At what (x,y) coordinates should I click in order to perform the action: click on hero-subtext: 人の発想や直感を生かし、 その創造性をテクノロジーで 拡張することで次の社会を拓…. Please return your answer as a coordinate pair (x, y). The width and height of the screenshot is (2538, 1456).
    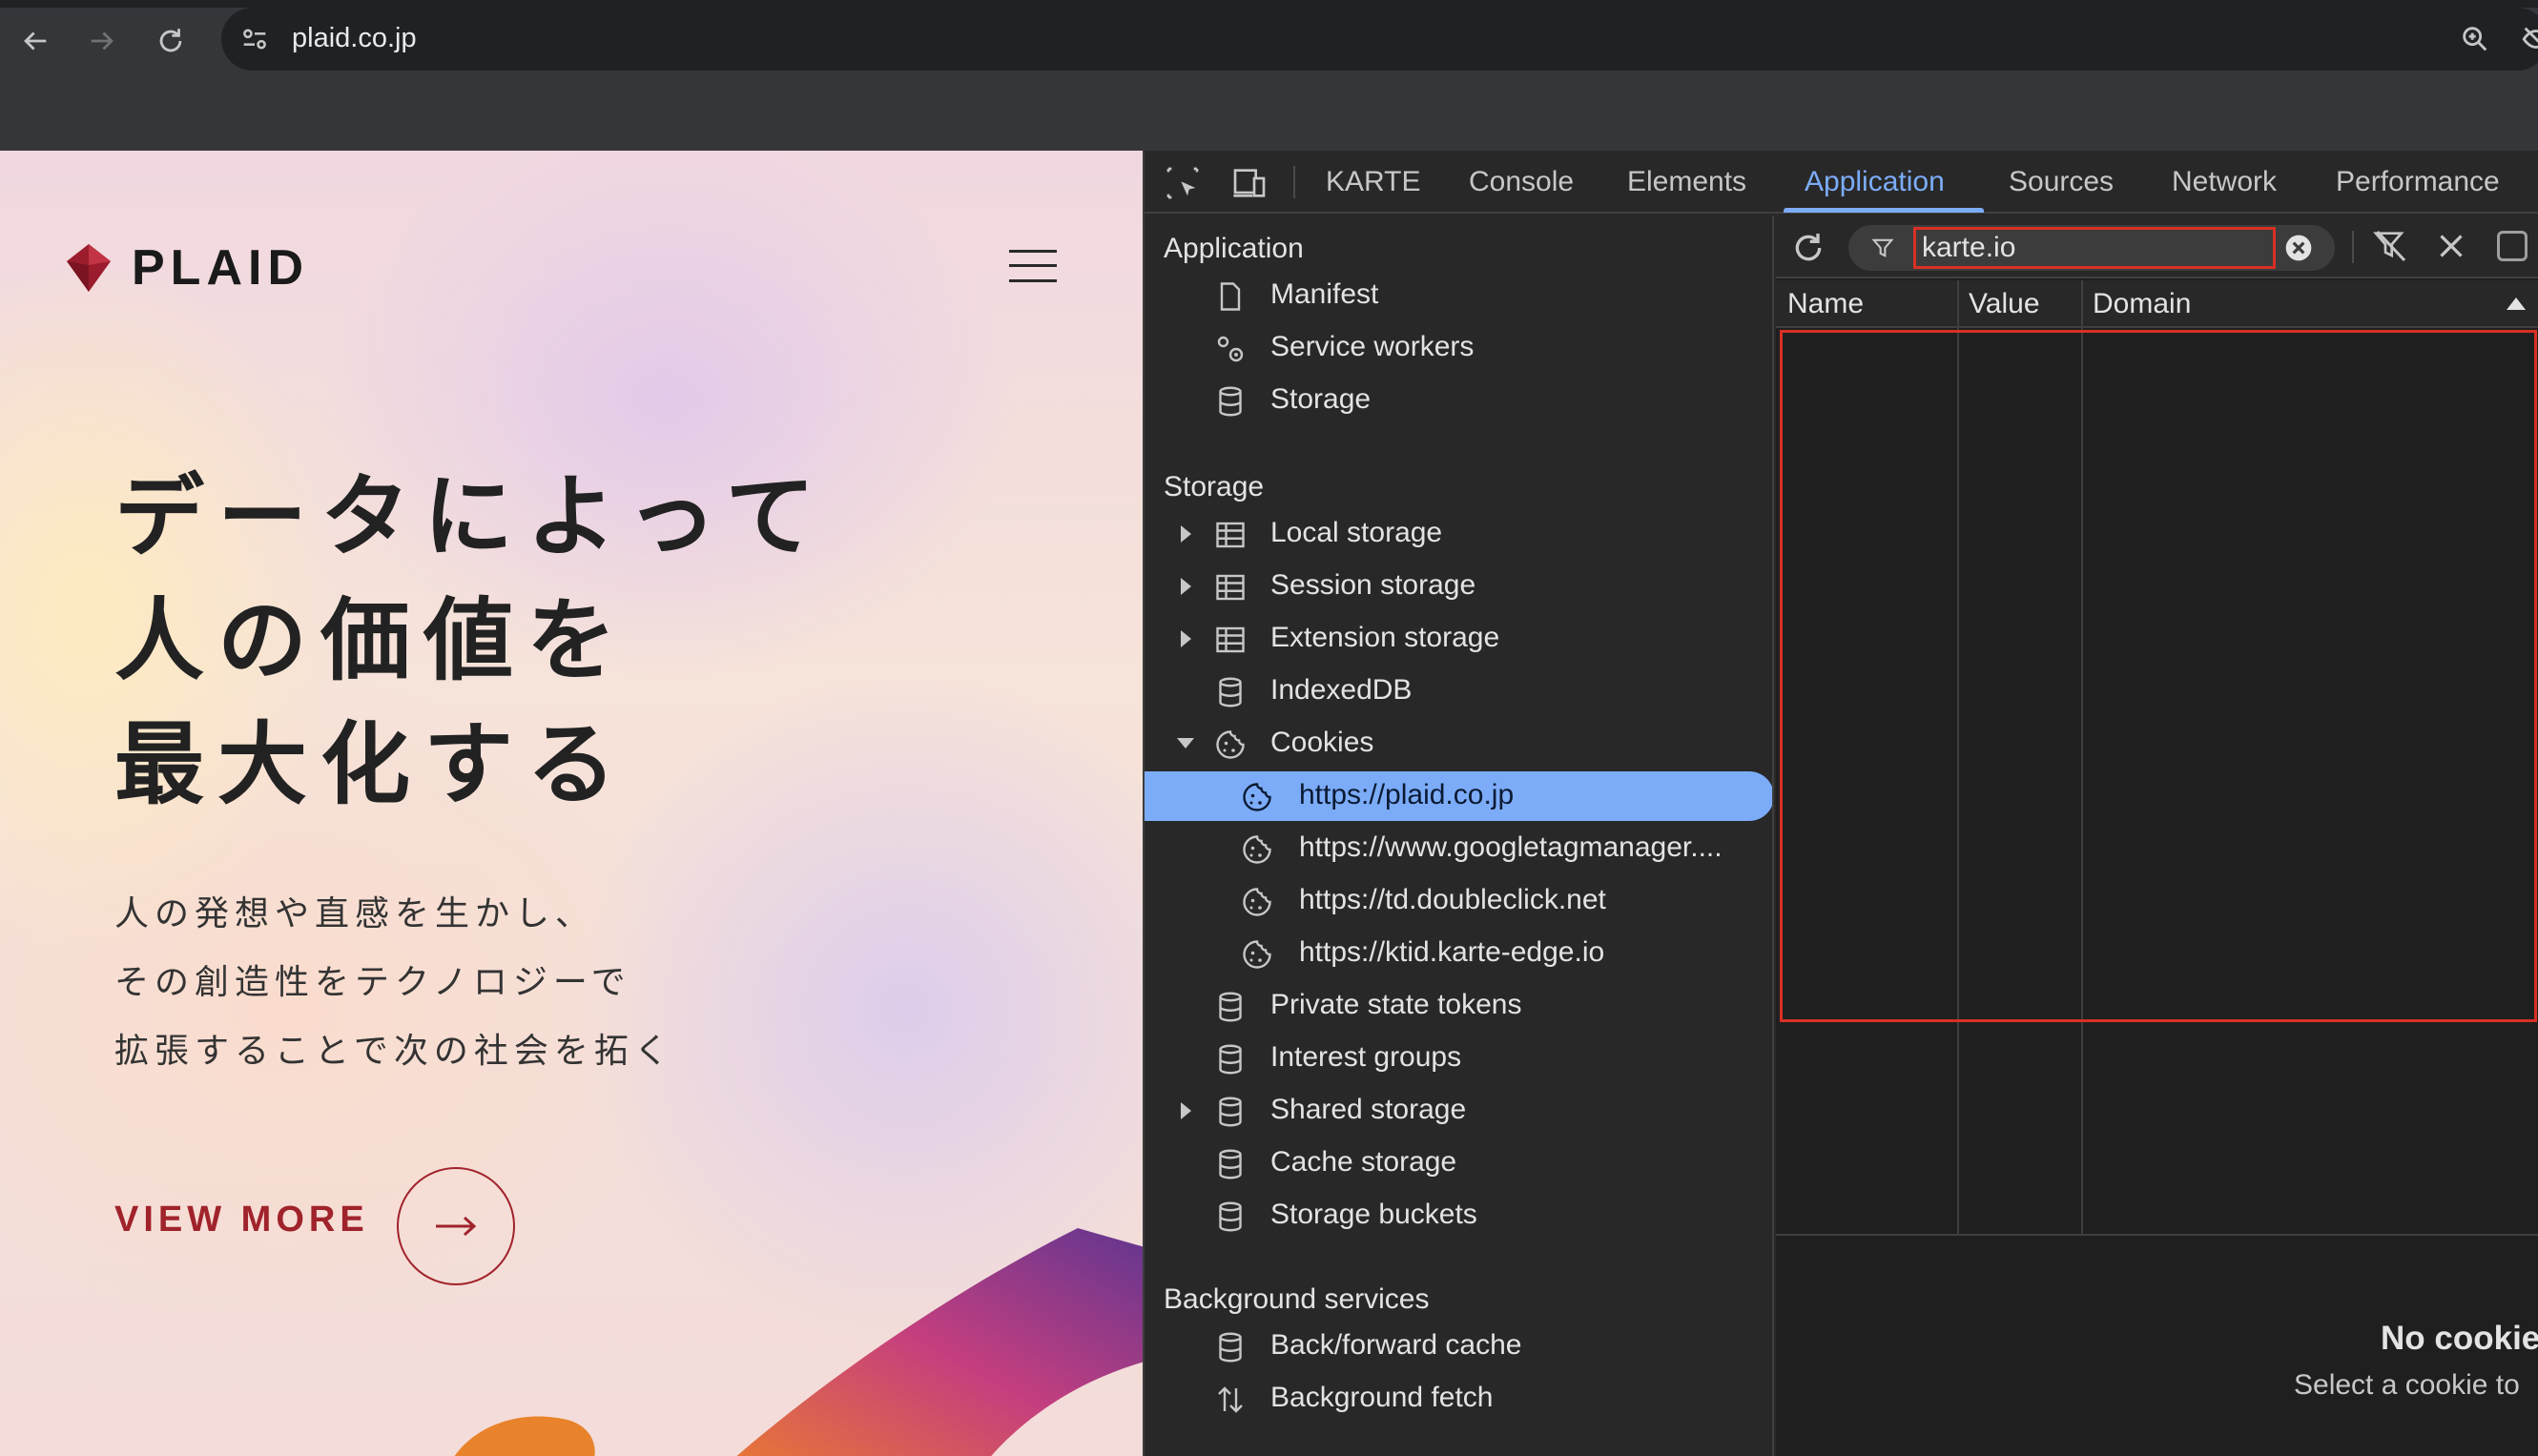
    Looking at the image, I should click on (394, 983).